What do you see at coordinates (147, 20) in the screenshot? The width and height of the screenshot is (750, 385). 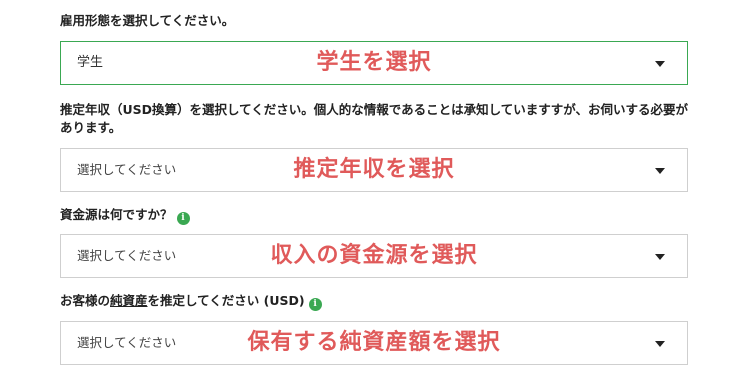 I see `employment-question-label: 雇用形態を選択してください。` at bounding box center [147, 20].